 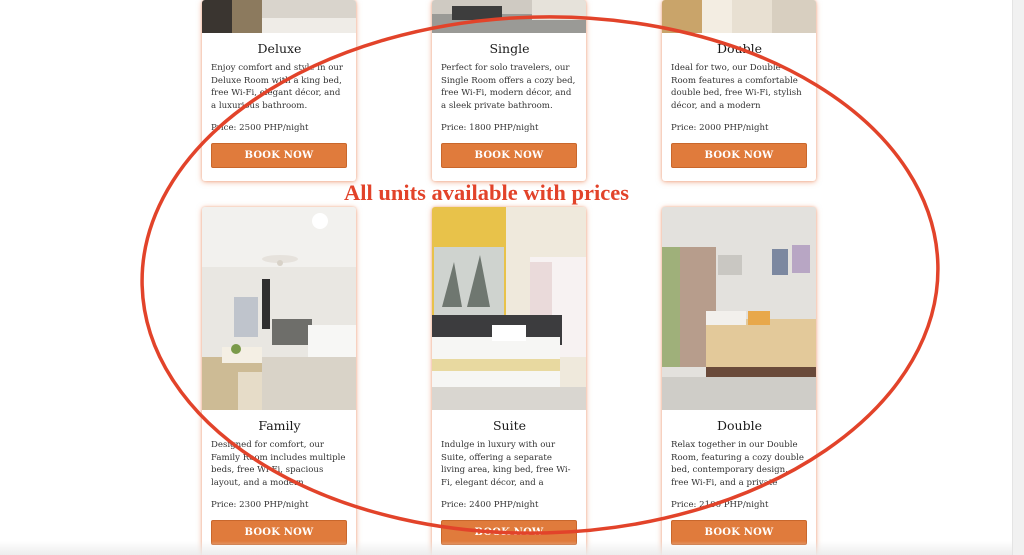 I want to click on room-photo-family, so click(x=279, y=308).